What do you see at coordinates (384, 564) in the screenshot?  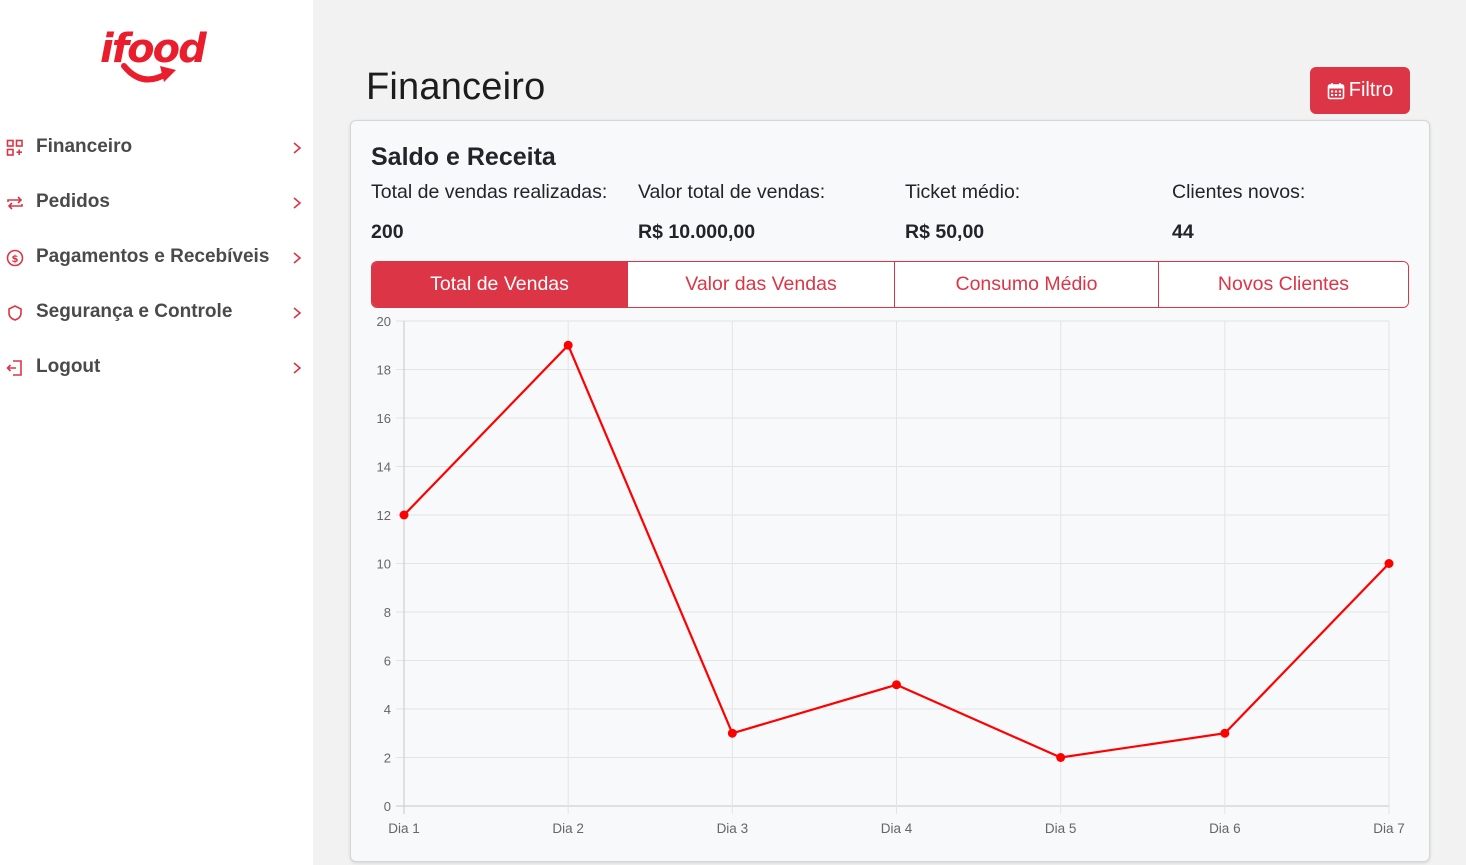 I see `y-tick-label: 10` at bounding box center [384, 564].